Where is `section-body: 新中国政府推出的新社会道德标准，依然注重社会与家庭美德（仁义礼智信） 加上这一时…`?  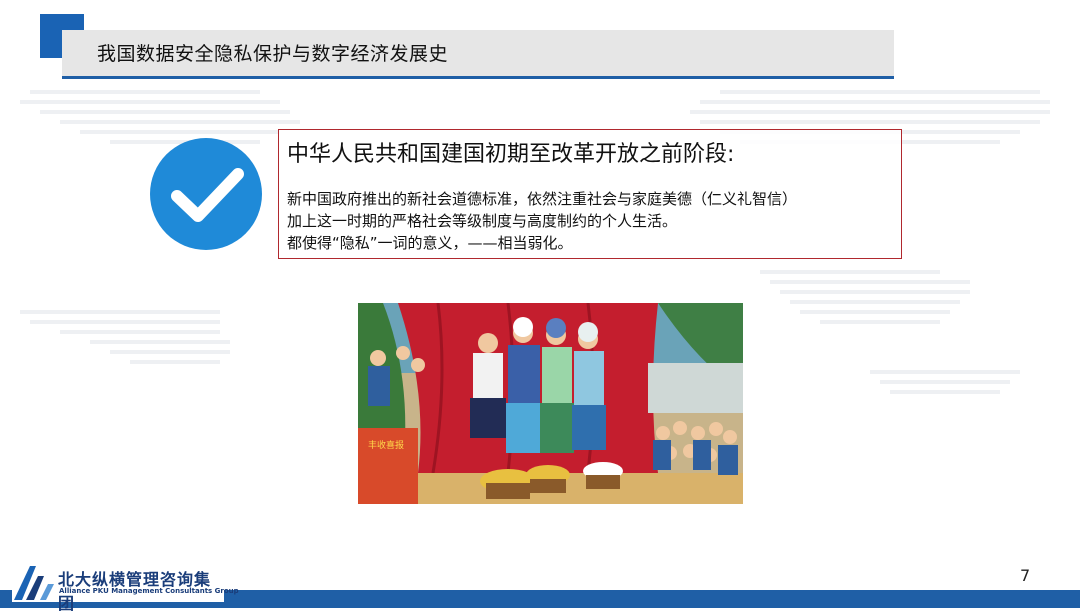
section-body: 新中国政府推出的新社会道德标准，依然注重社会与家庭美德（仁义礼智信） 加上这一时… is located at coordinates (542, 221).